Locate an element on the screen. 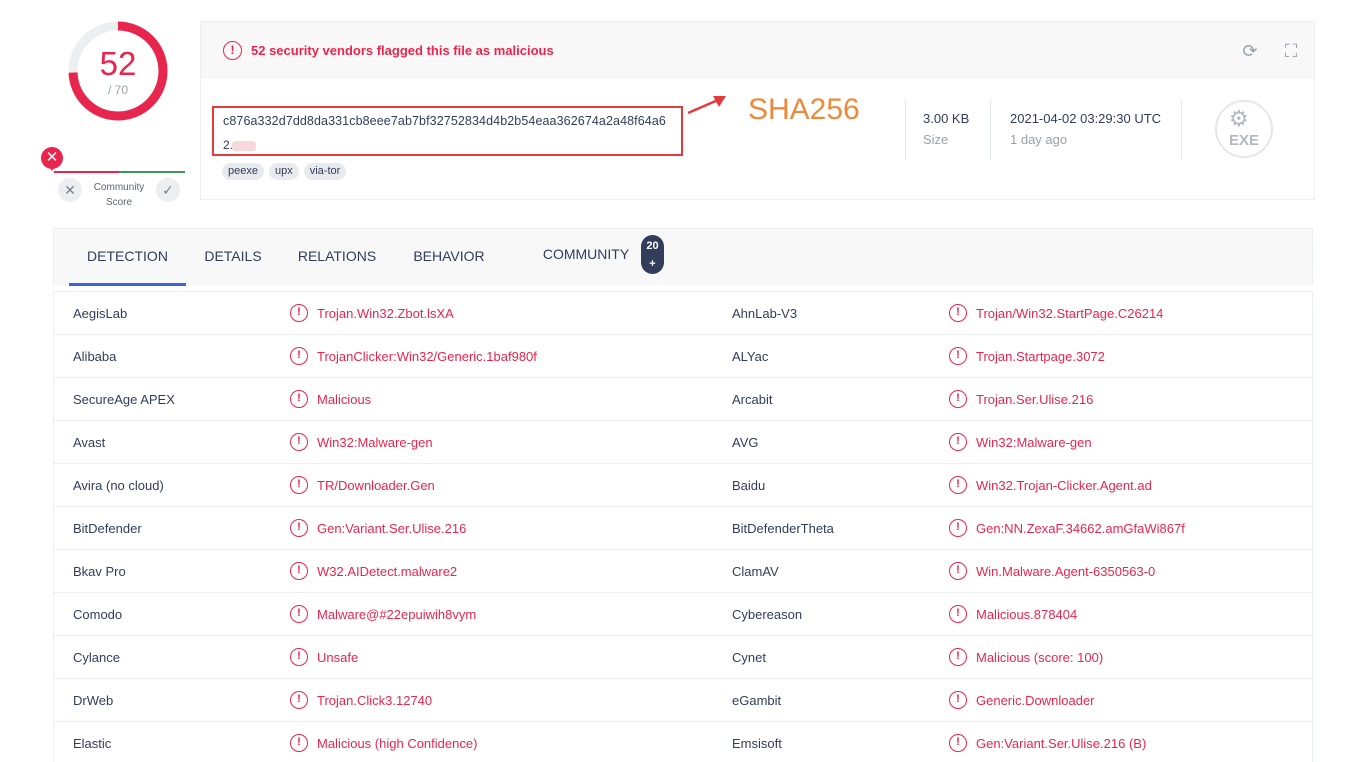 This screenshot has height=762, width=1346. vendor-name: Elastic is located at coordinates (92, 743).